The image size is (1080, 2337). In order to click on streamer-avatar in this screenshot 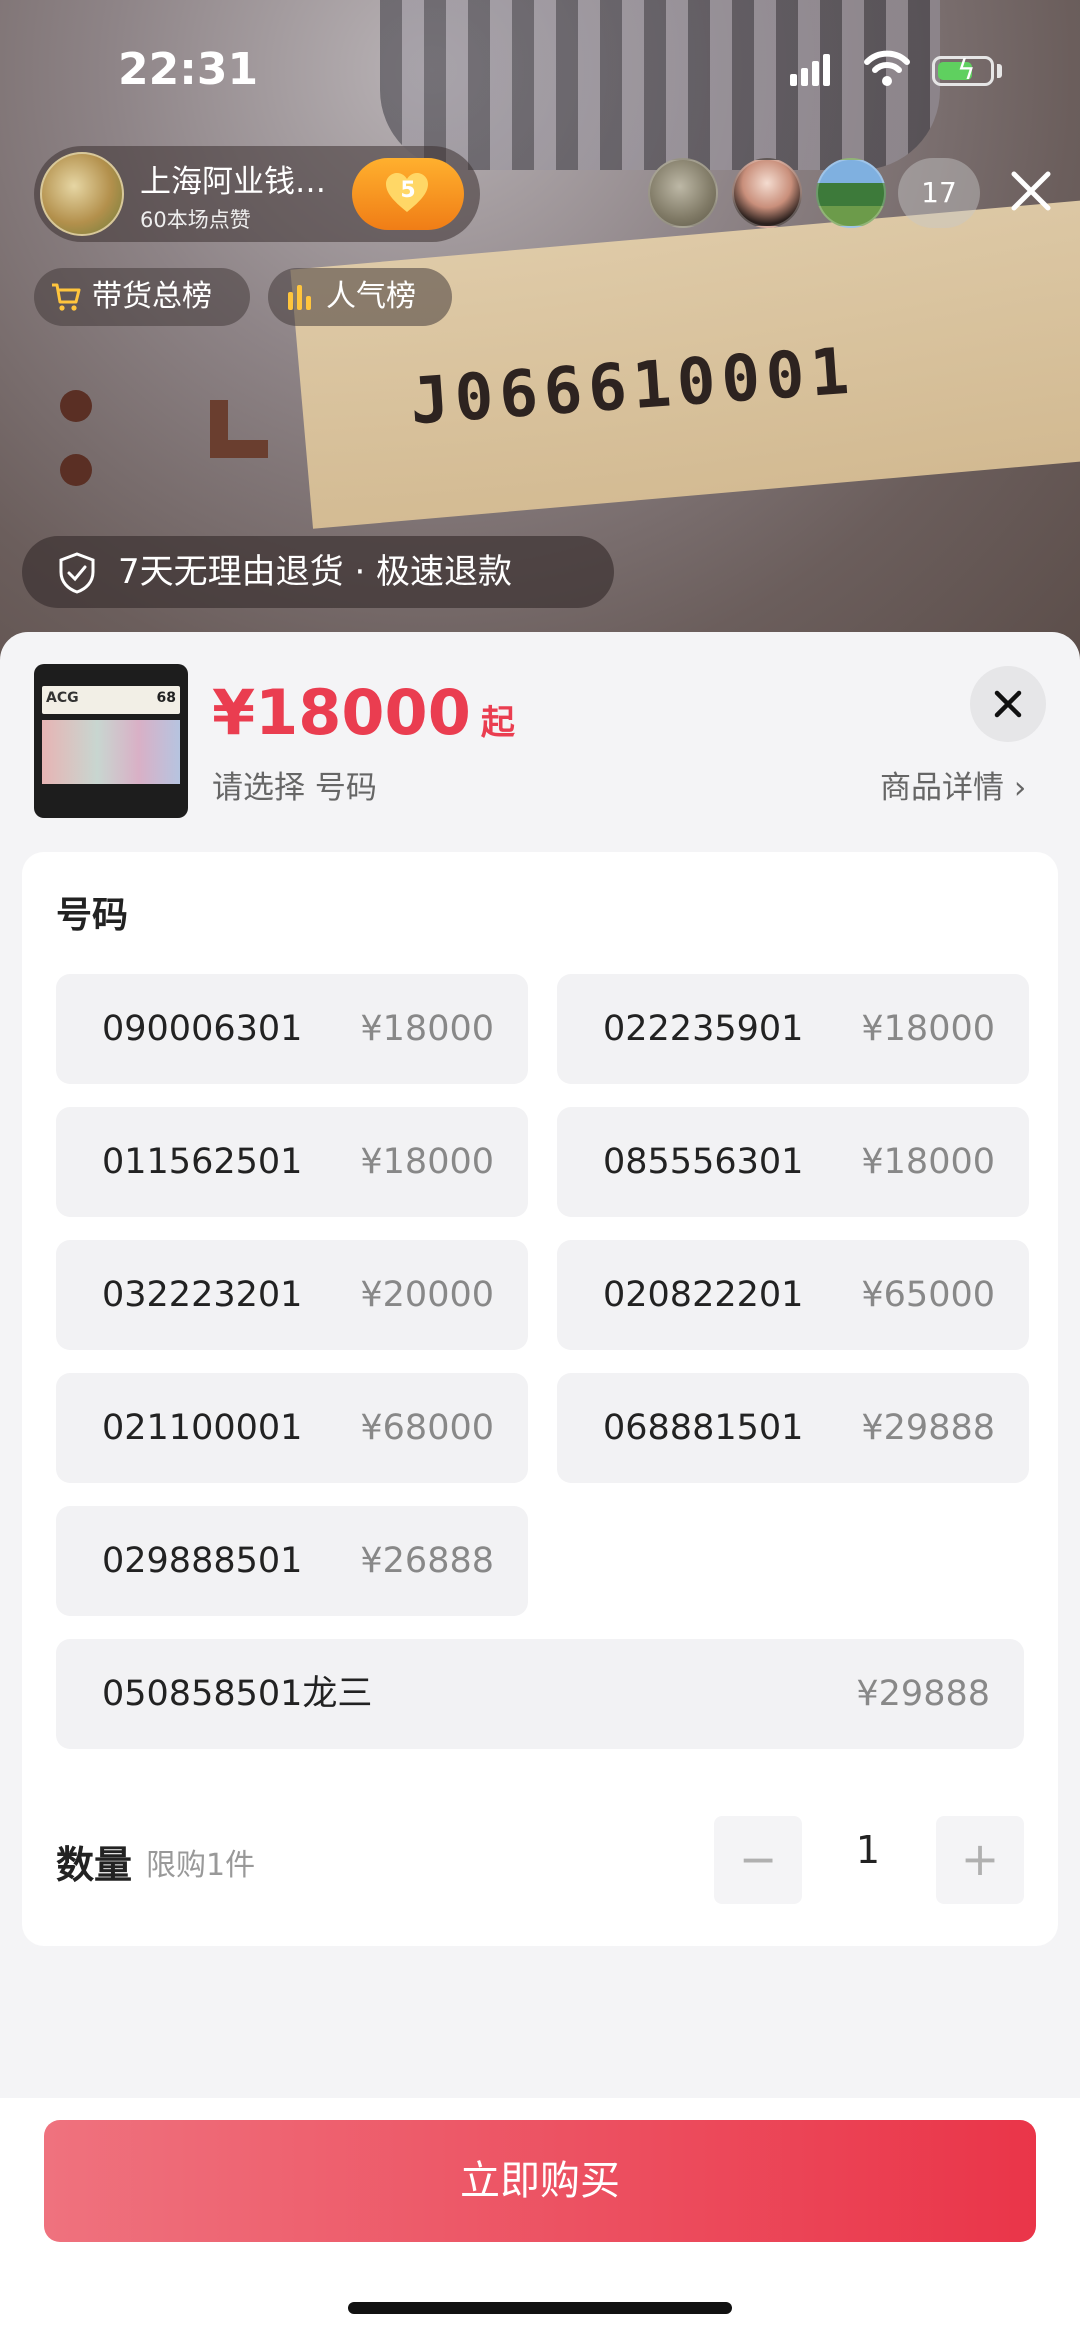, I will do `click(82, 194)`.